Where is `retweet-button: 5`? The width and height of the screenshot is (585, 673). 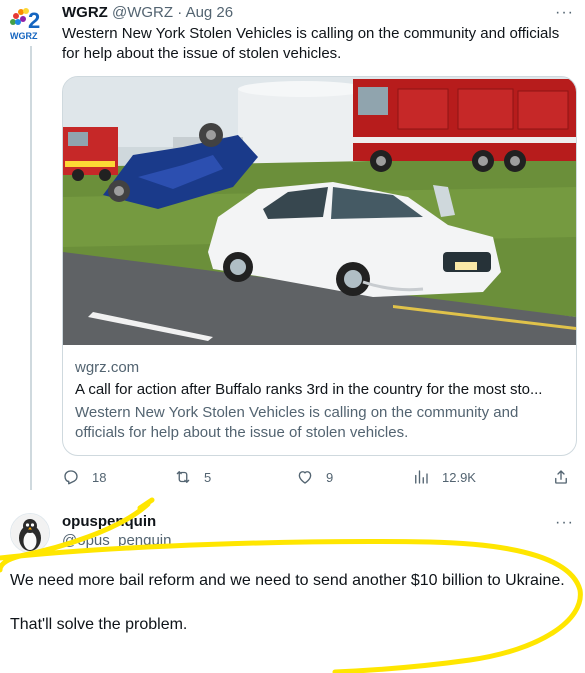
retweet-button: 5 is located at coordinates (192, 477).